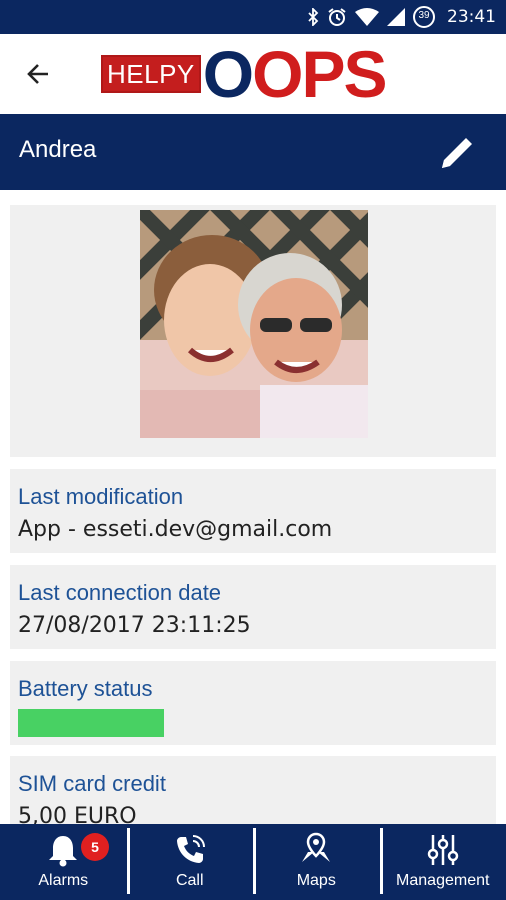 Image resolution: width=506 pixels, height=900 pixels. What do you see at coordinates (254, 324) in the screenshot?
I see `profile-photo` at bounding box center [254, 324].